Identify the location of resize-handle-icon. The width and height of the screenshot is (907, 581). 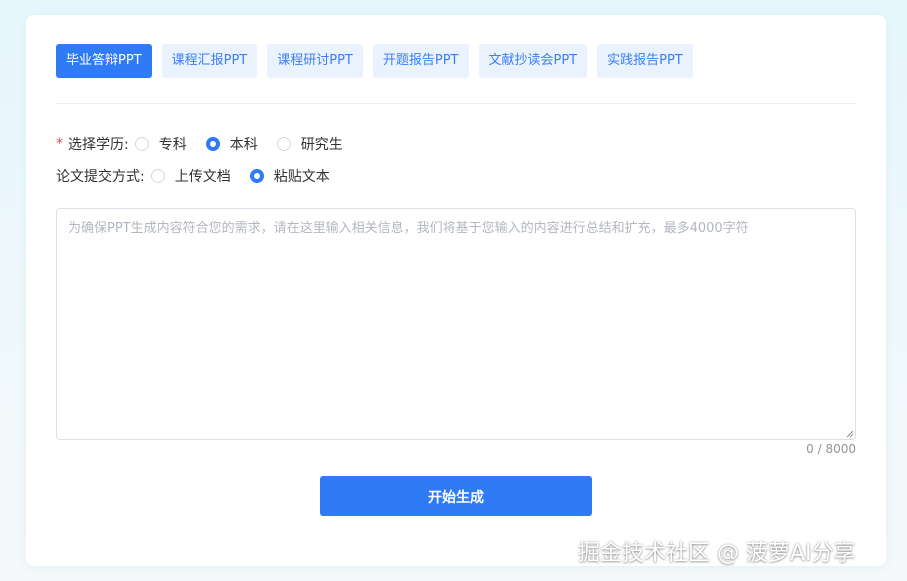
(850, 434).